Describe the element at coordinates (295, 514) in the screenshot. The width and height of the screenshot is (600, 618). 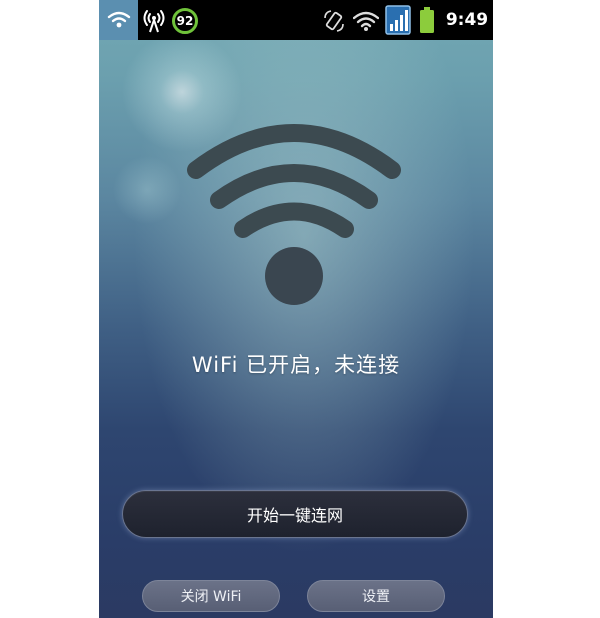
I see `one-click-connect-button: 开始一键连网` at that location.